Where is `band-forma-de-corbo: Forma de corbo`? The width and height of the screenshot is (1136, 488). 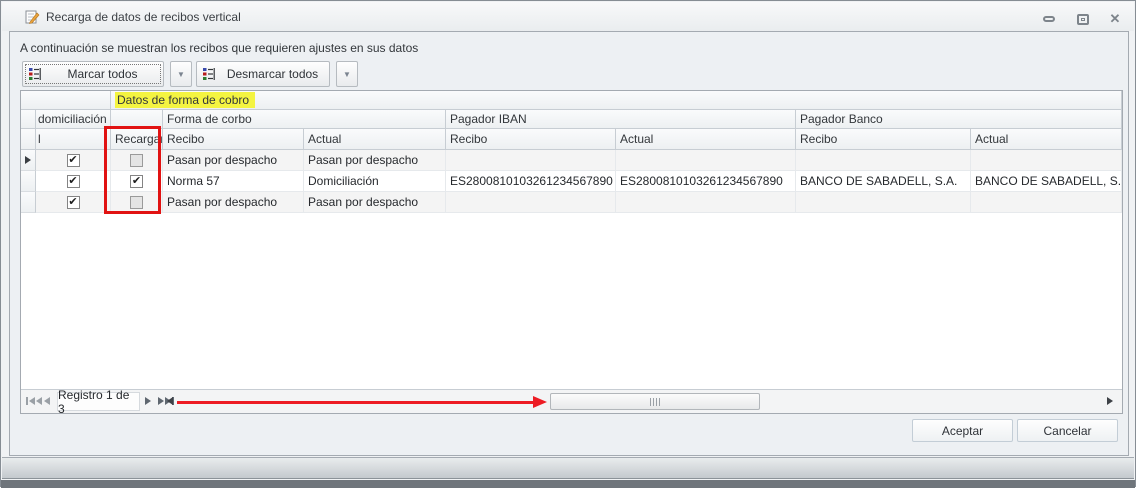
band-forma-de-corbo: Forma de corbo is located at coordinates (304, 119).